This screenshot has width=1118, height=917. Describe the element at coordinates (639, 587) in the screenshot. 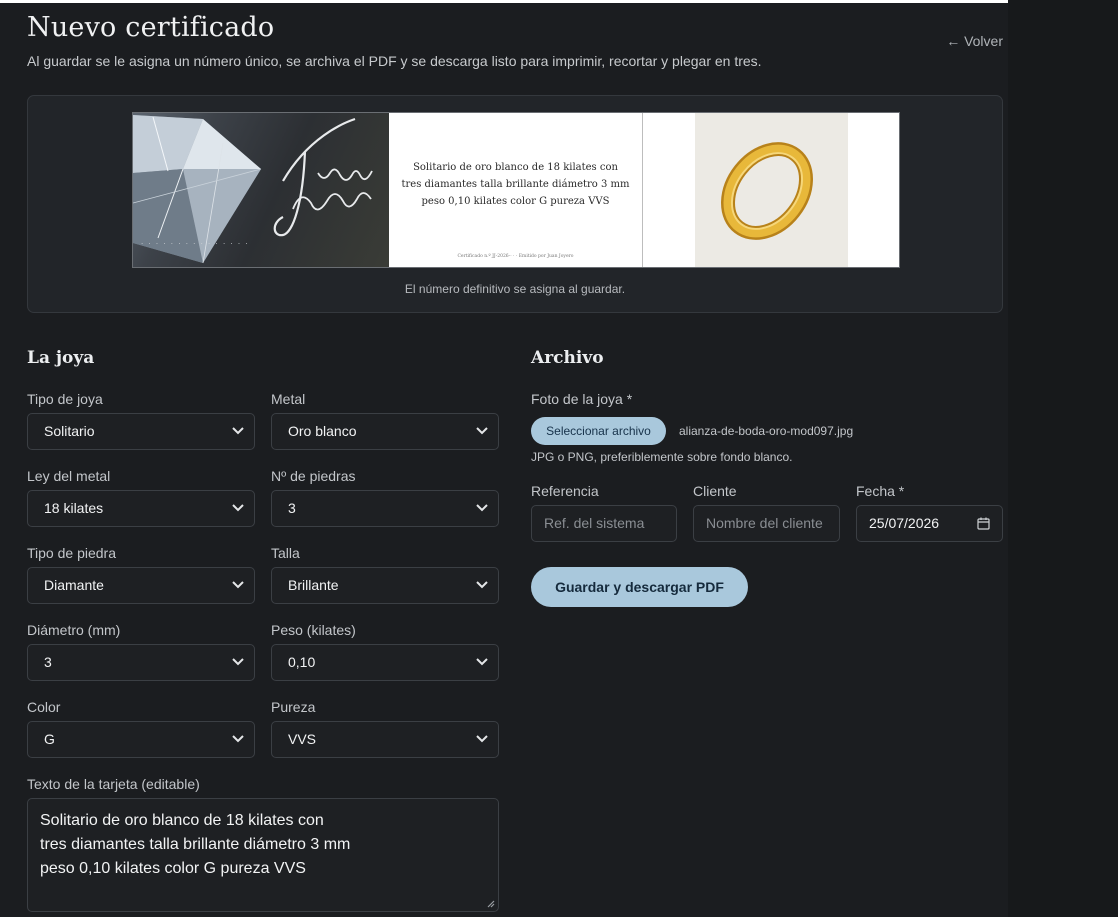

I see `save-download-button: Guardar y descargar PDF` at that location.